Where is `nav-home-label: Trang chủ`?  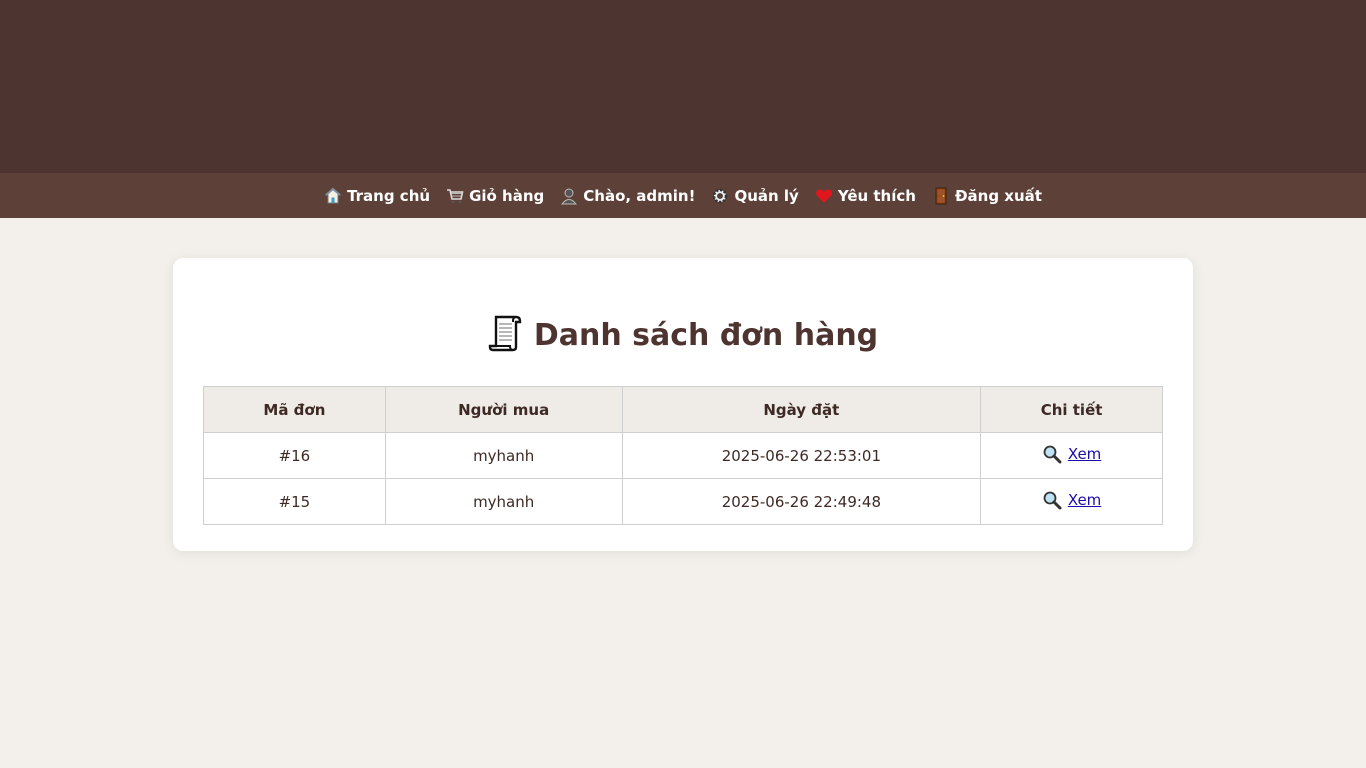
nav-home-label: Trang chủ is located at coordinates (389, 195).